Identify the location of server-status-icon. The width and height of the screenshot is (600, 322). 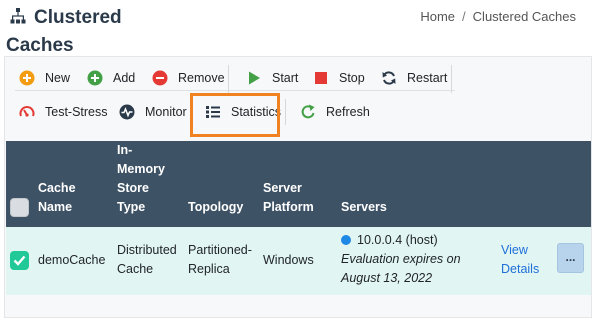
(346, 240).